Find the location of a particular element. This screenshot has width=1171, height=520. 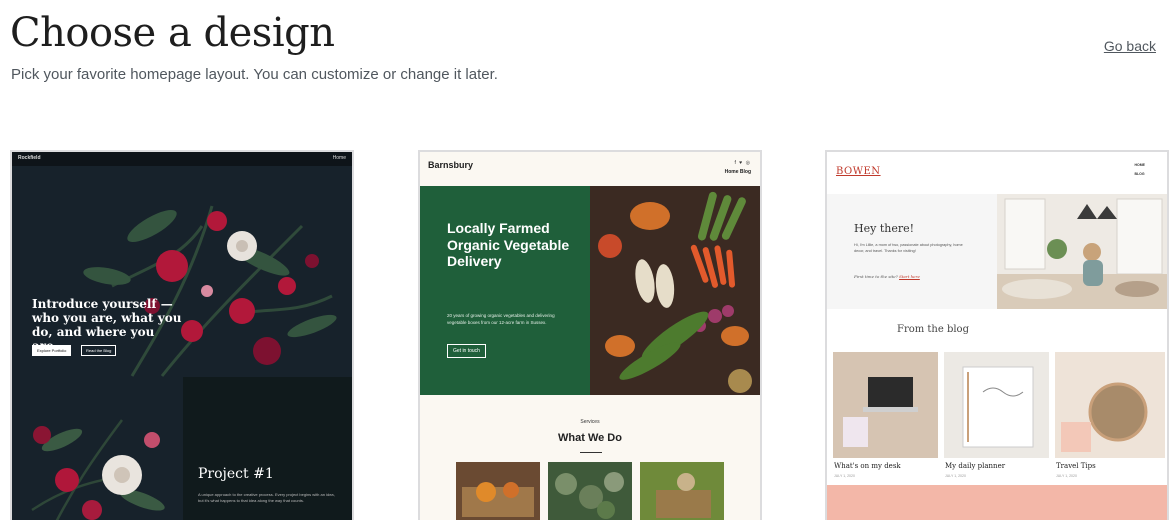

preview-nav-home: Home is located at coordinates (339, 158).